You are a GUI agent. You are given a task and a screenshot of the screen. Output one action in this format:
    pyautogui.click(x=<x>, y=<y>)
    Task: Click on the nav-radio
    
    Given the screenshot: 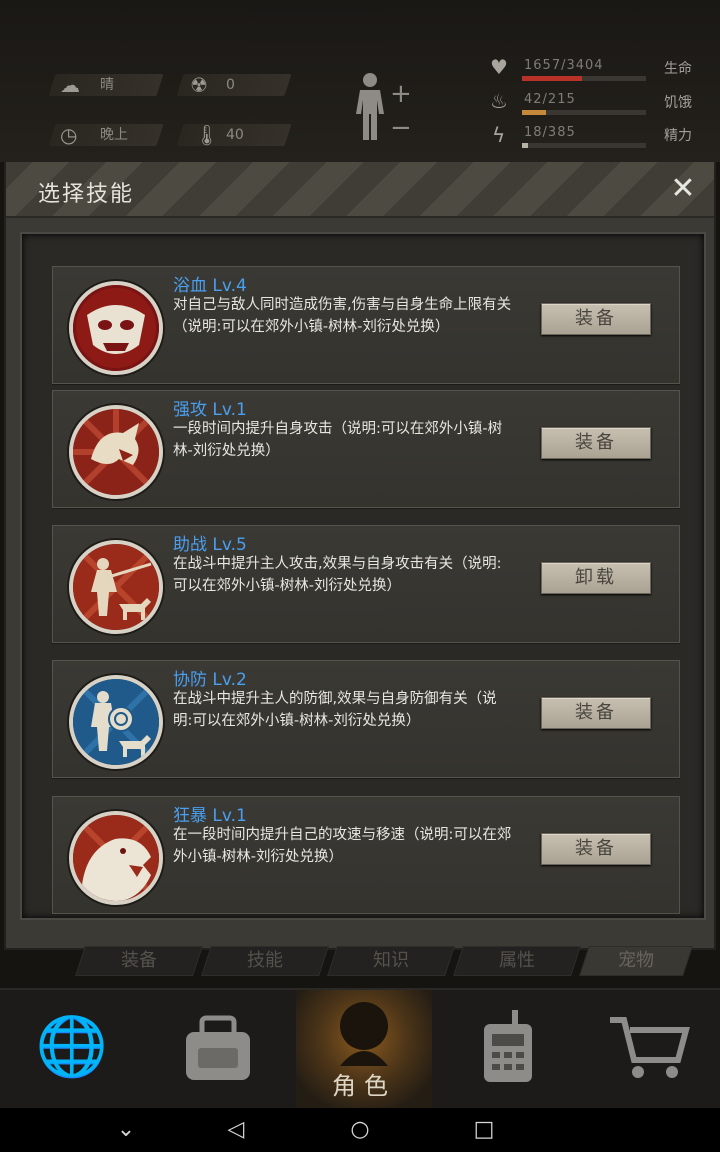 What is the action you would take?
    pyautogui.click(x=506, y=1050)
    